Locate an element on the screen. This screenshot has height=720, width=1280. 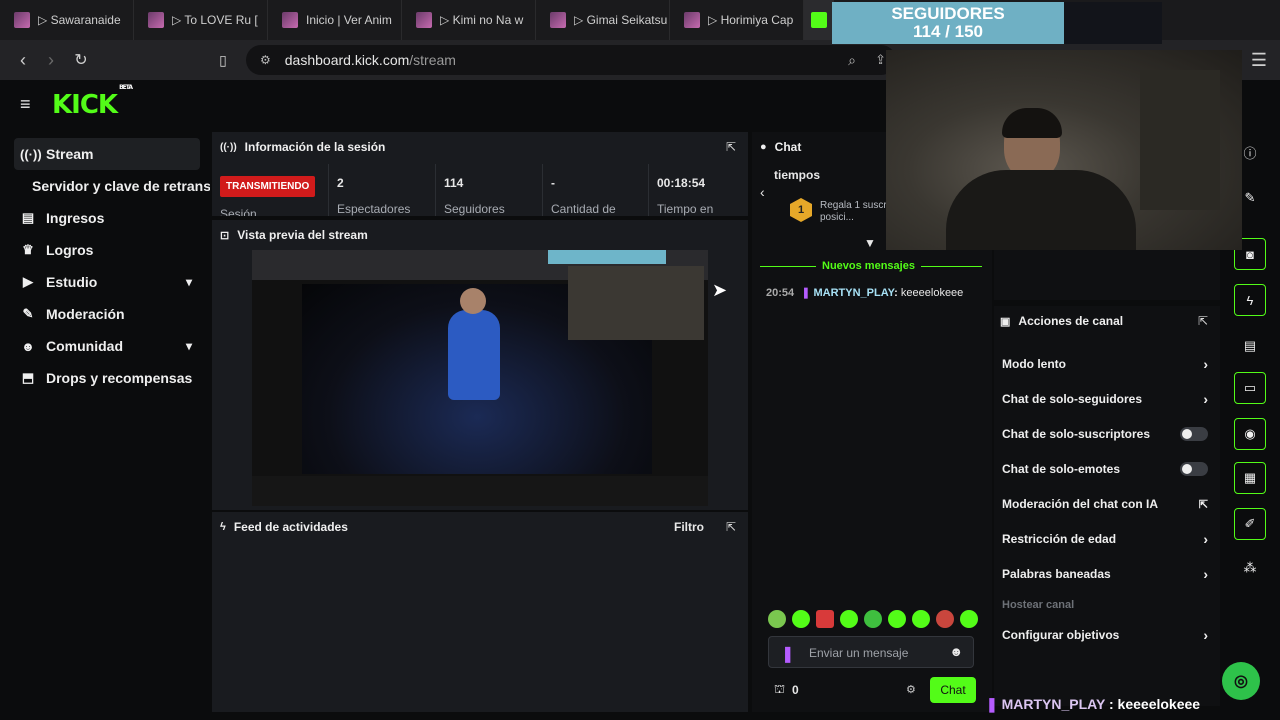
message-username: MARTYN_PLAY is located at coordinates (853, 293).